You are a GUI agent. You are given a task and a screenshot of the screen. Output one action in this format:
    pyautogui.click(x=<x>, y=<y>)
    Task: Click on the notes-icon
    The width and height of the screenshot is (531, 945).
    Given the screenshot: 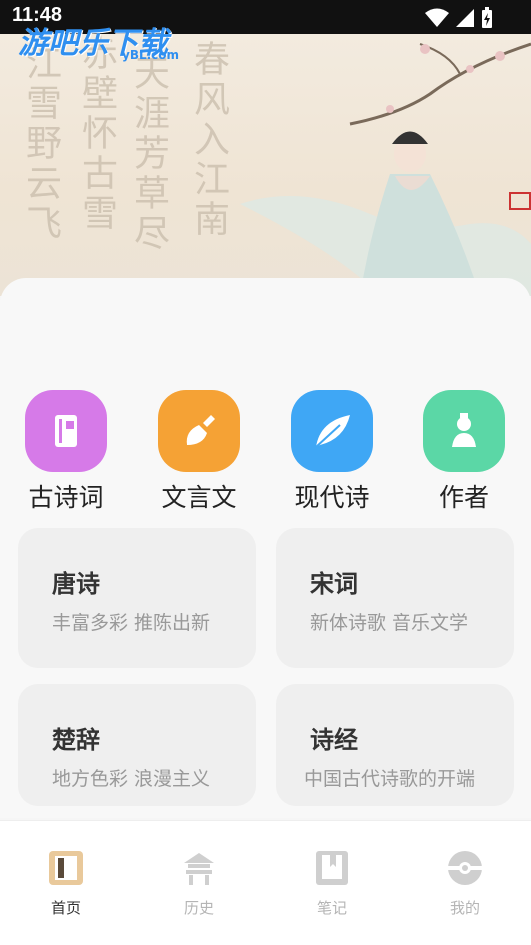 What is the action you would take?
    pyautogui.click(x=332, y=868)
    